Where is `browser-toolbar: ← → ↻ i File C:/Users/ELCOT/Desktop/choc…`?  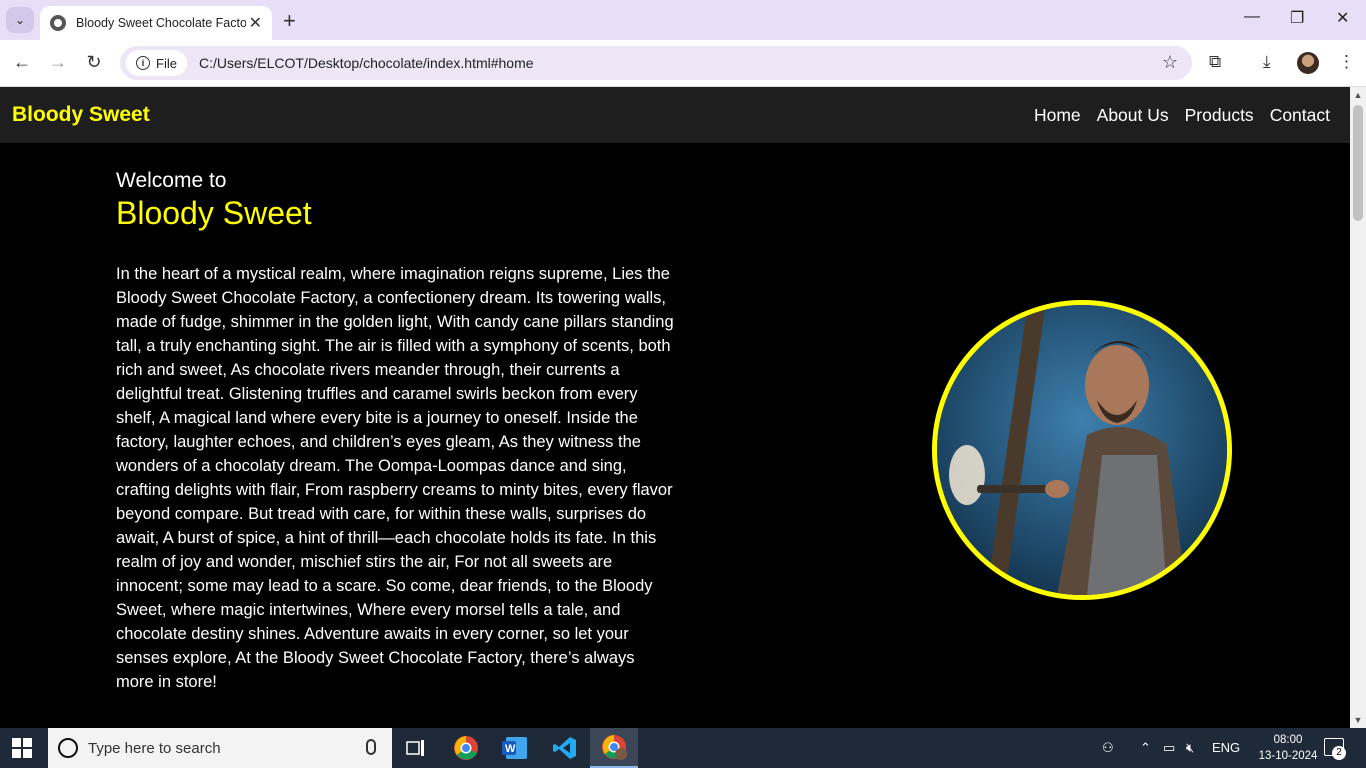
browser-toolbar: ← → ↻ i File C:/Users/ELCOT/Desktop/choc… is located at coordinates (683, 63).